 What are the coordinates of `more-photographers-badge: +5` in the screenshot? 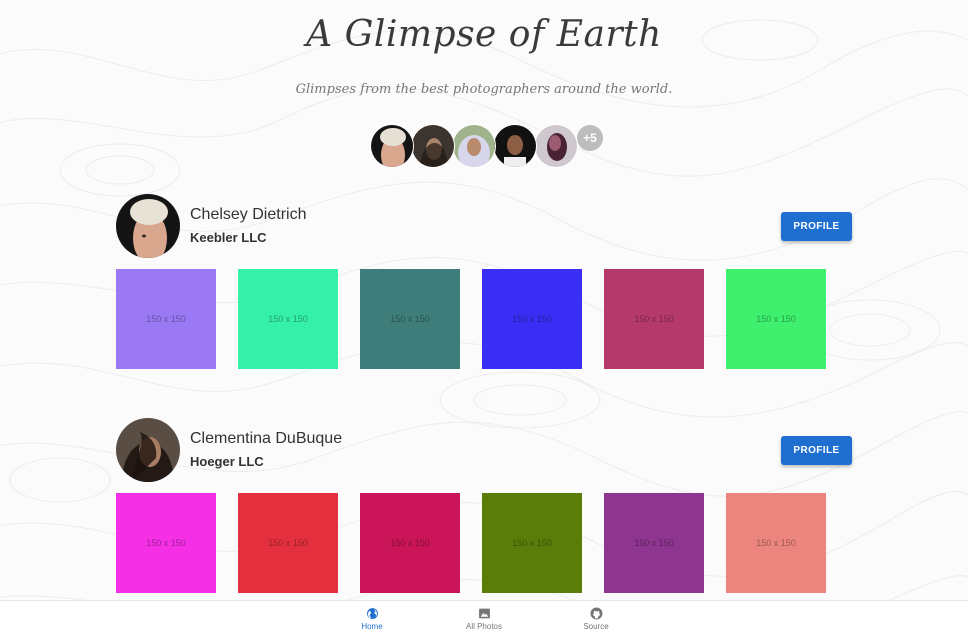 It's located at (590, 138).